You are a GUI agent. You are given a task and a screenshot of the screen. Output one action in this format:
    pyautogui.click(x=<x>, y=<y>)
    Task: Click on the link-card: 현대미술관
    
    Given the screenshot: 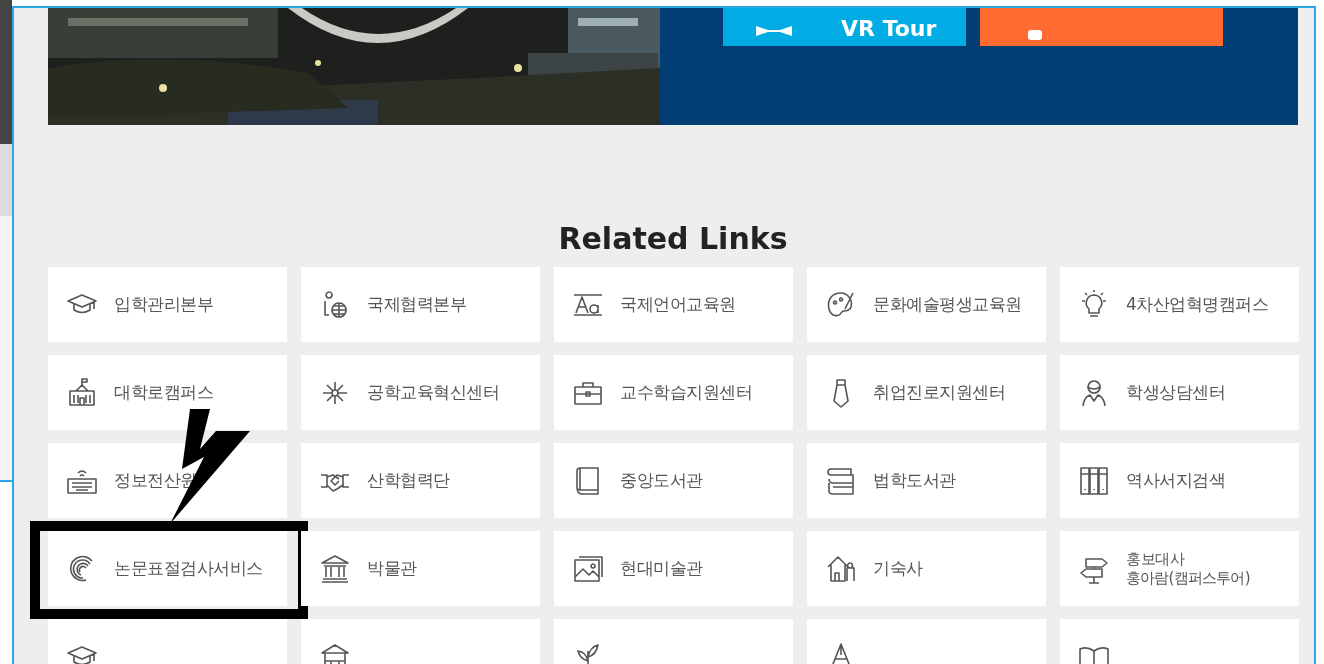 What is the action you would take?
    pyautogui.click(x=673, y=568)
    